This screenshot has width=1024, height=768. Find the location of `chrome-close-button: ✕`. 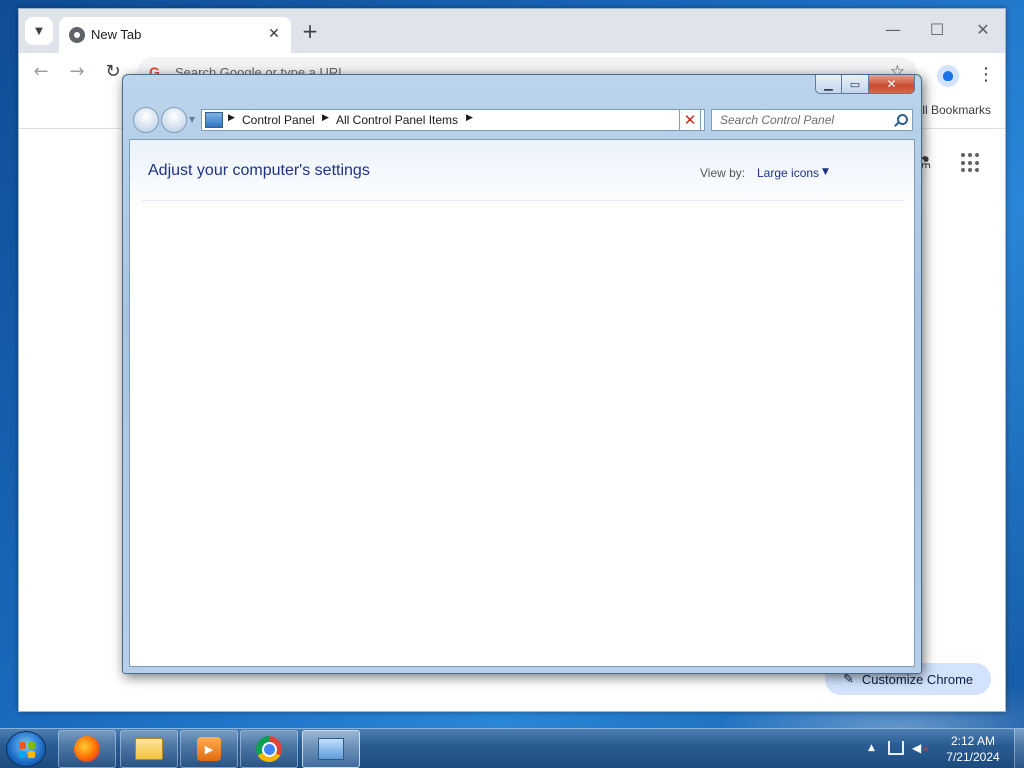

chrome-close-button: ✕ is located at coordinates (983, 31).